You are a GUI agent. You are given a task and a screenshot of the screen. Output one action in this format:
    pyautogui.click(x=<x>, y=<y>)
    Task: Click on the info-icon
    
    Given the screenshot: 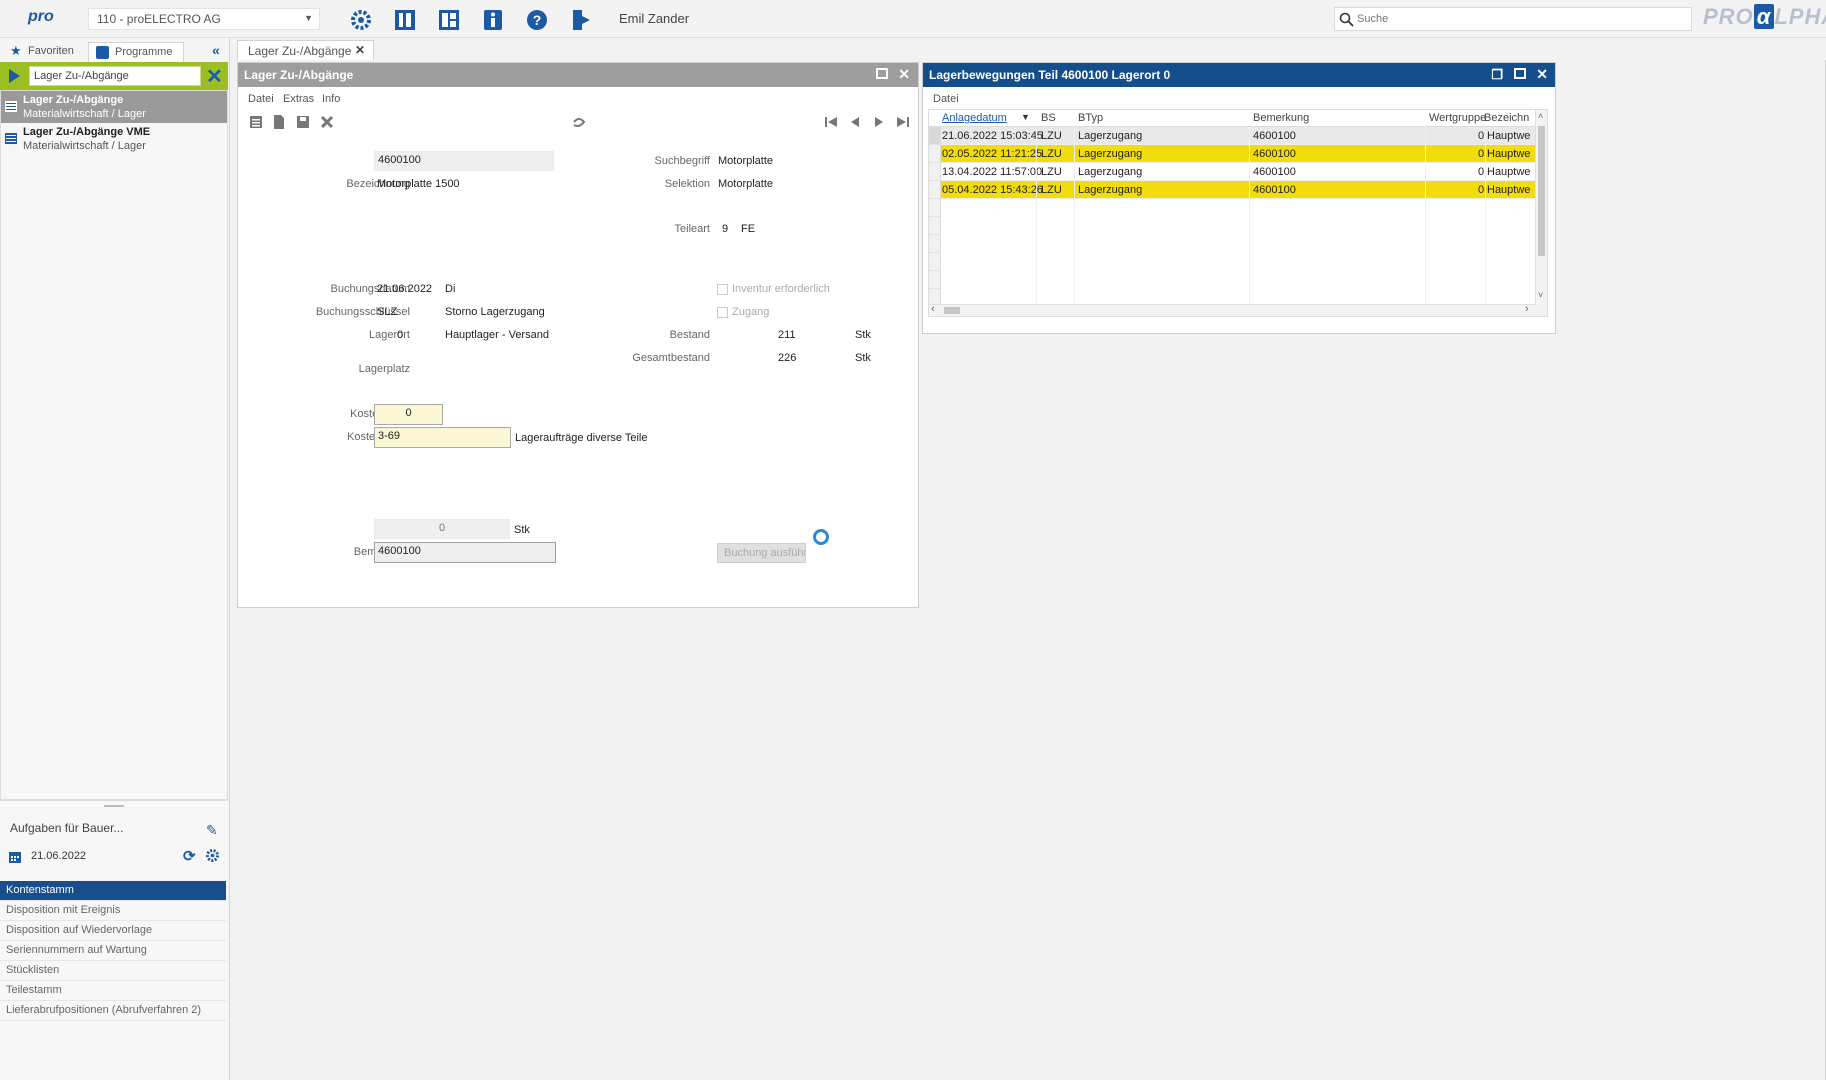 What is the action you would take?
    pyautogui.click(x=493, y=20)
    